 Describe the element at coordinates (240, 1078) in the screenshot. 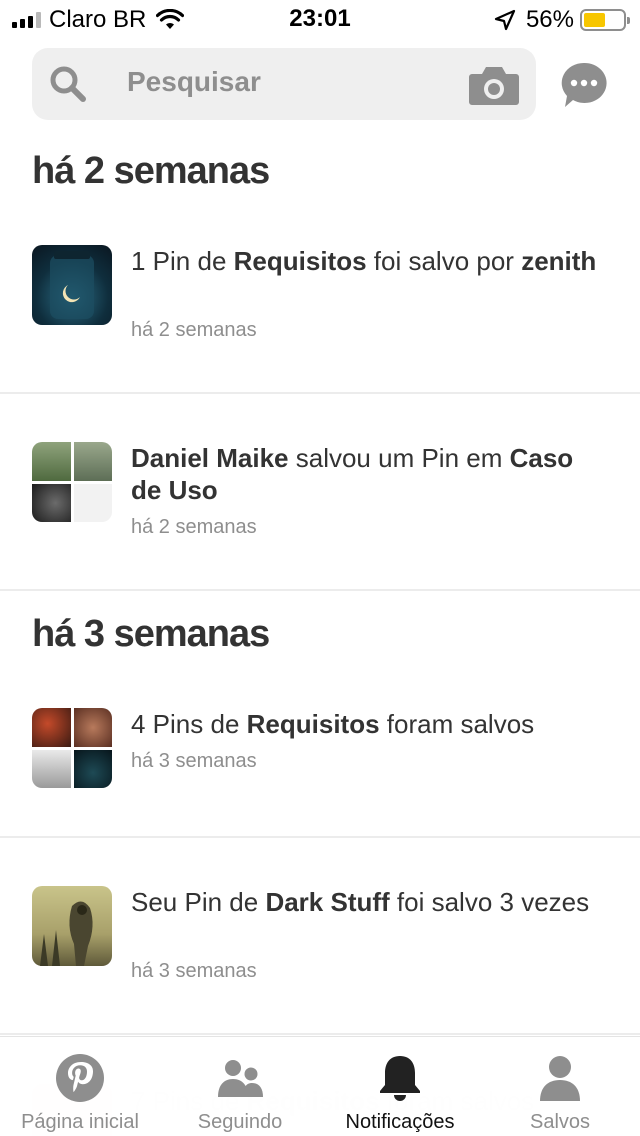

I see `people-icon` at that location.